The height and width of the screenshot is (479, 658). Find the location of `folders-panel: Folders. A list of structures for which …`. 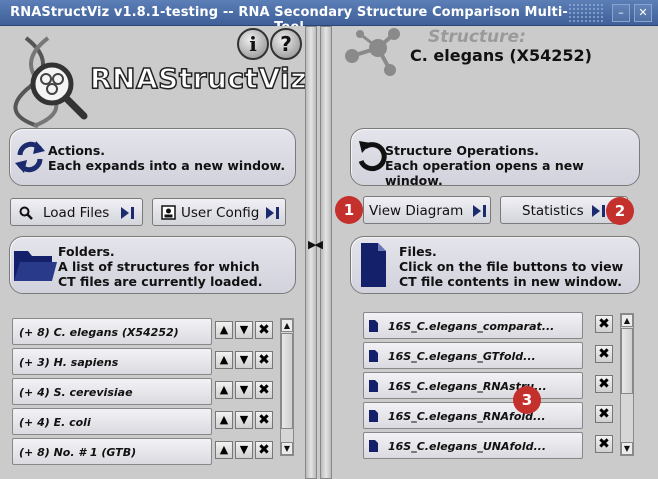

folders-panel: Folders. A list of structures for which … is located at coordinates (152, 265).